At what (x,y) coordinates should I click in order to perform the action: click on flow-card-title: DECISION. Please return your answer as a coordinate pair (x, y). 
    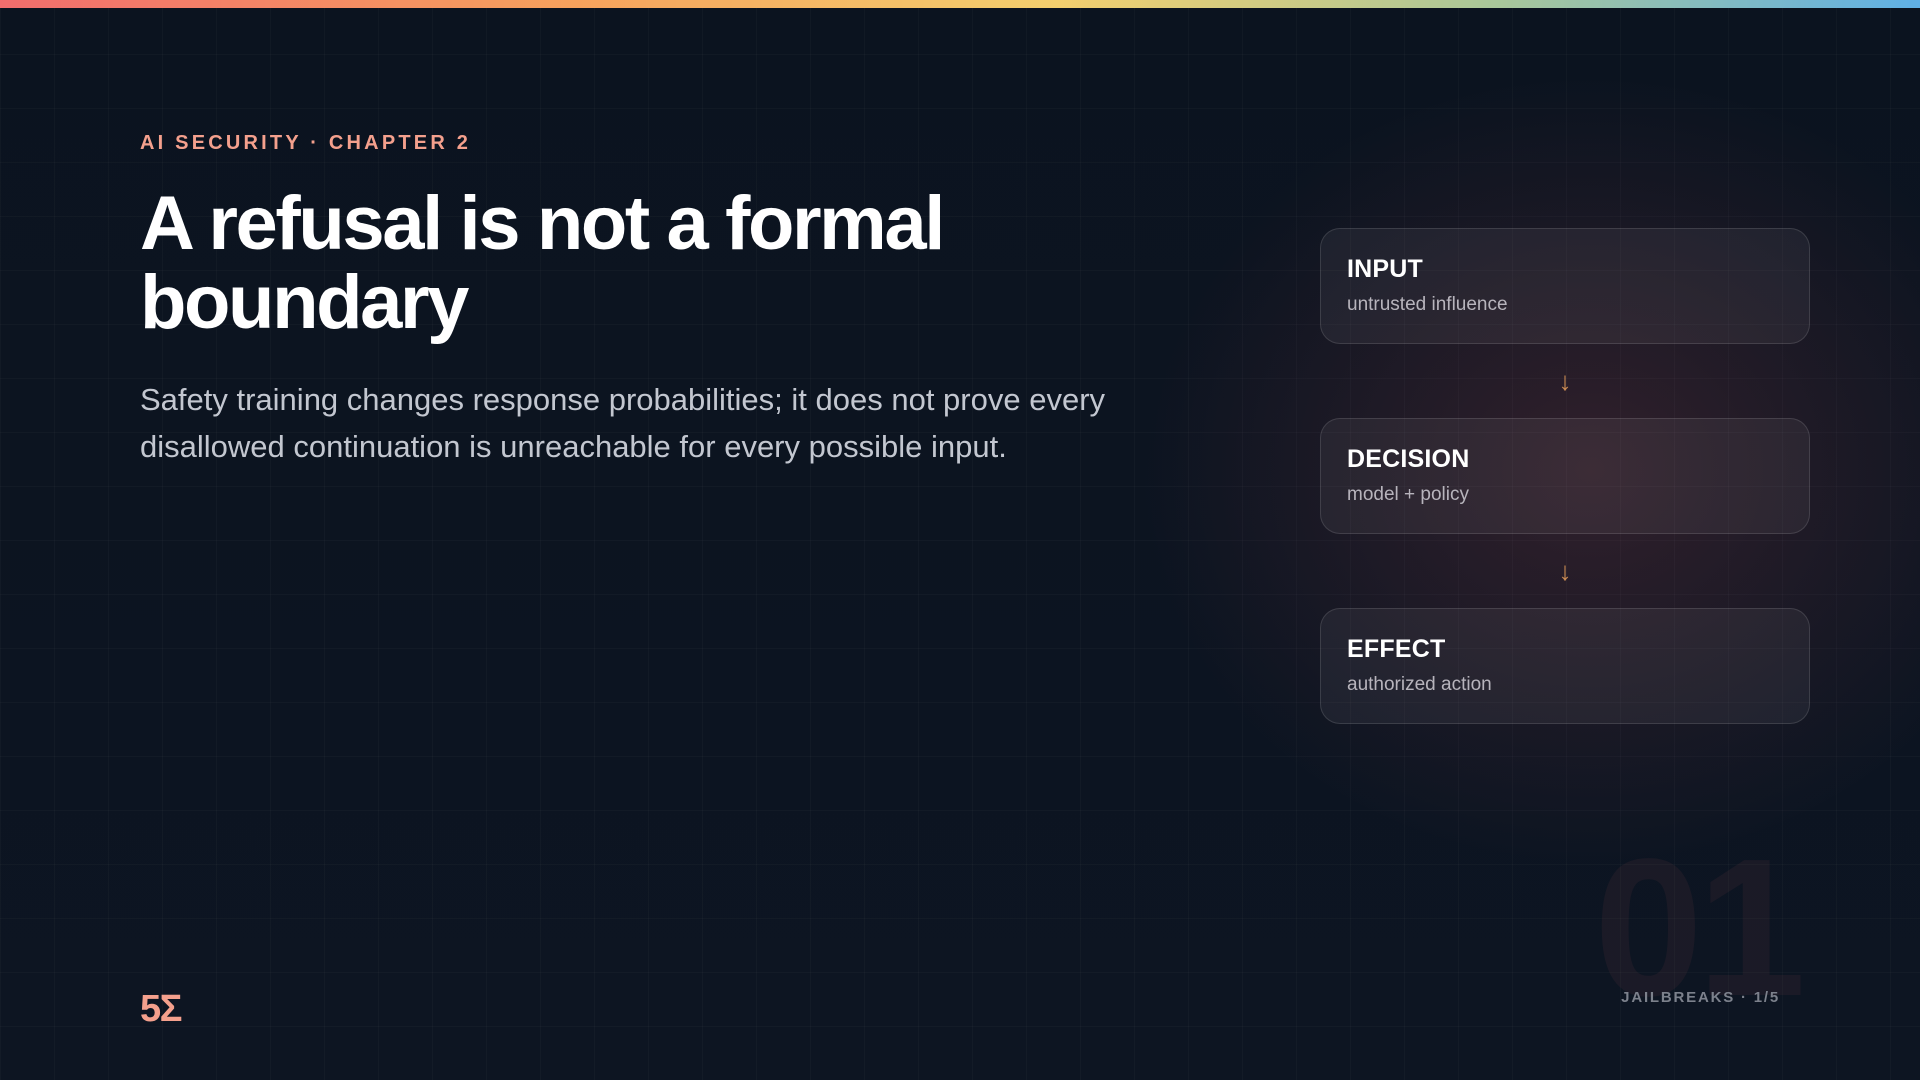
    Looking at the image, I should click on (1408, 459).